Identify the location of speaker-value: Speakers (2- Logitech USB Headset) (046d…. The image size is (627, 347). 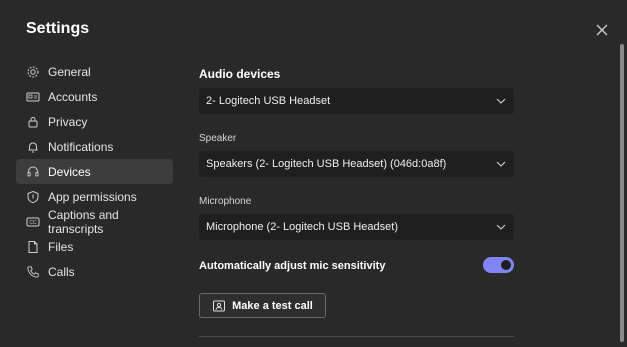
(326, 164).